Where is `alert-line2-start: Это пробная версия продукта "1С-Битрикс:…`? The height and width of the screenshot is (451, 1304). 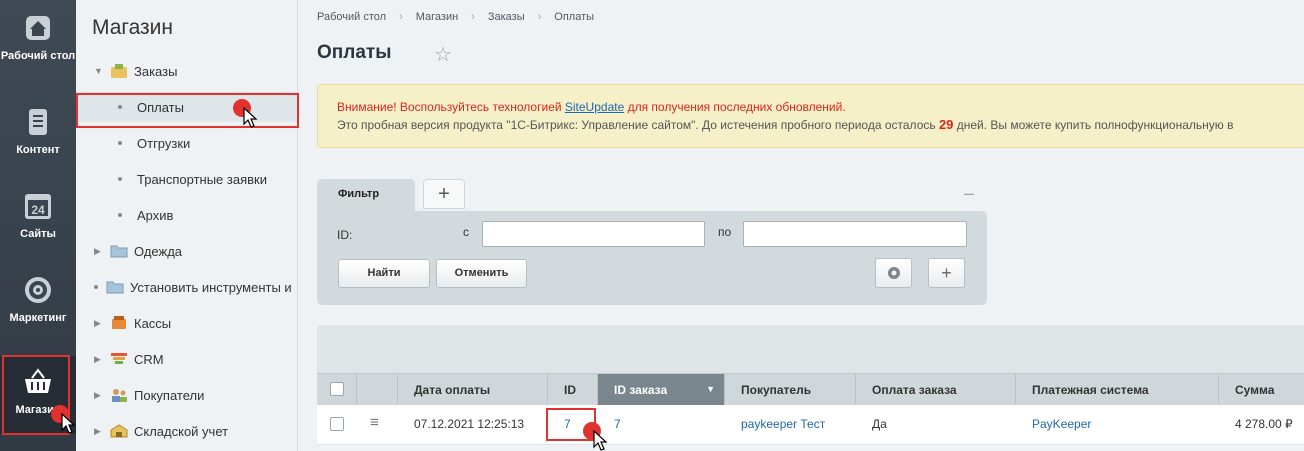
alert-line2-start: Это пробная версия продукта "1С-Битрикс:… is located at coordinates (638, 125).